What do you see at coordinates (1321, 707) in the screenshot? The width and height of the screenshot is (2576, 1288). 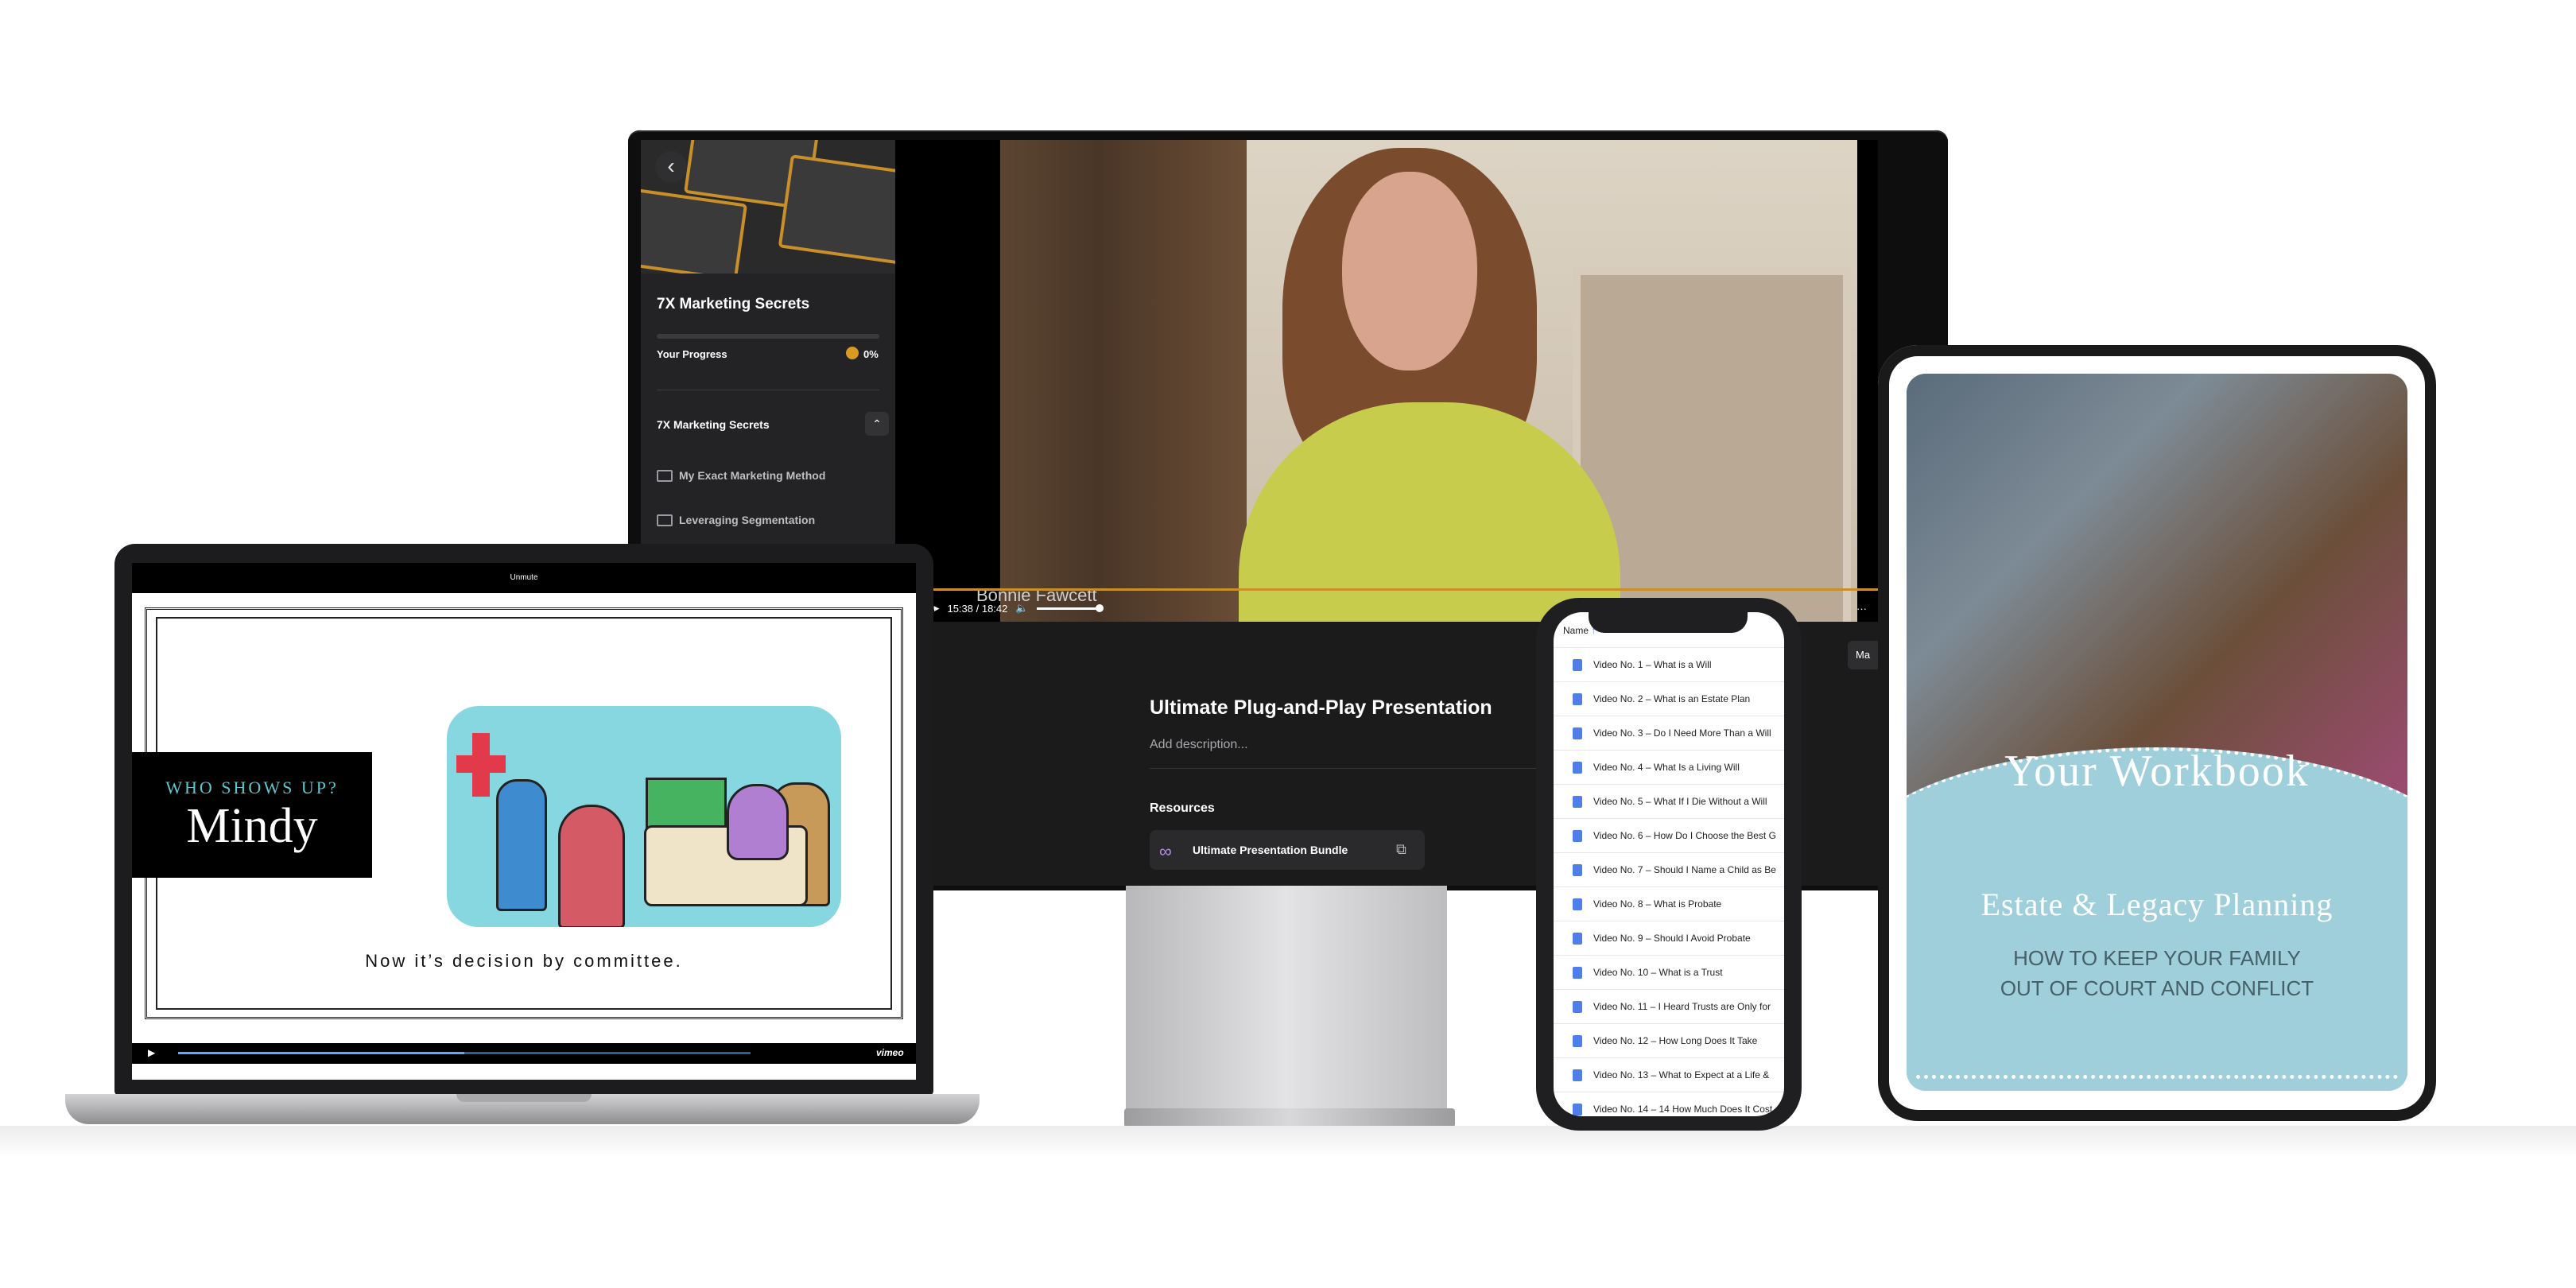 I see `lesson-title: Ultimate Plug-and-Play Presentation` at bounding box center [1321, 707].